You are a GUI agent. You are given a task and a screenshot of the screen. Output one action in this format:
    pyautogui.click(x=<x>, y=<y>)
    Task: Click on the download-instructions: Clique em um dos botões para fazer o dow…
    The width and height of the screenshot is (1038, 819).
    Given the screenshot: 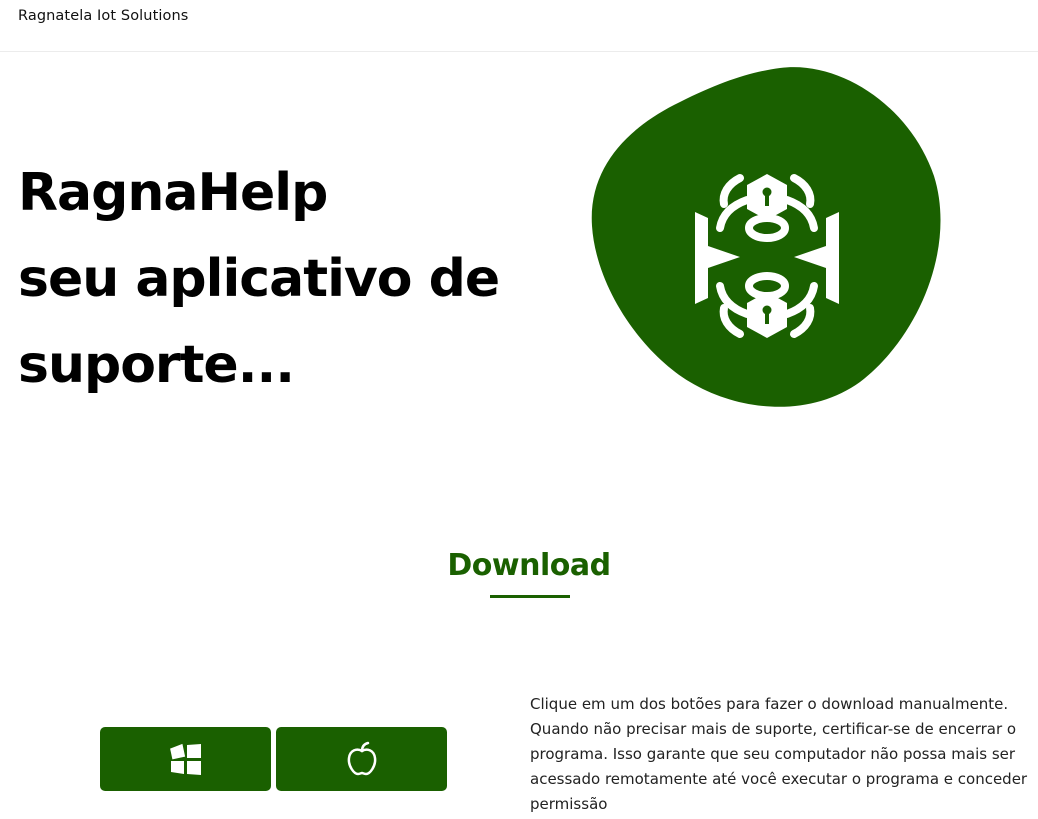 What is the action you would take?
    pyautogui.click(x=779, y=754)
    